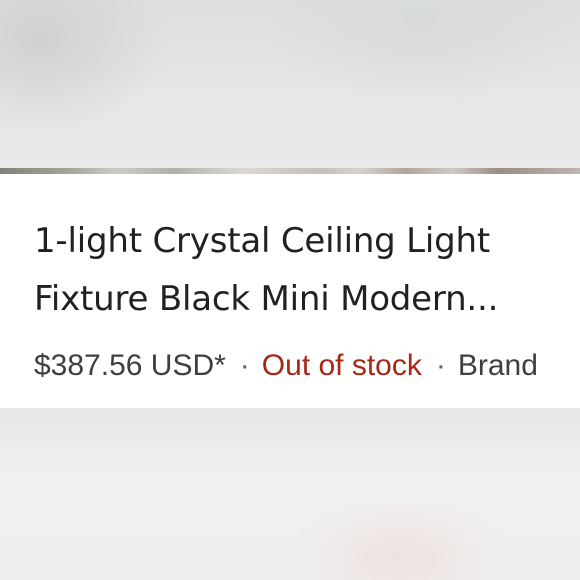  I want to click on brand-label: Brand, so click(497, 365).